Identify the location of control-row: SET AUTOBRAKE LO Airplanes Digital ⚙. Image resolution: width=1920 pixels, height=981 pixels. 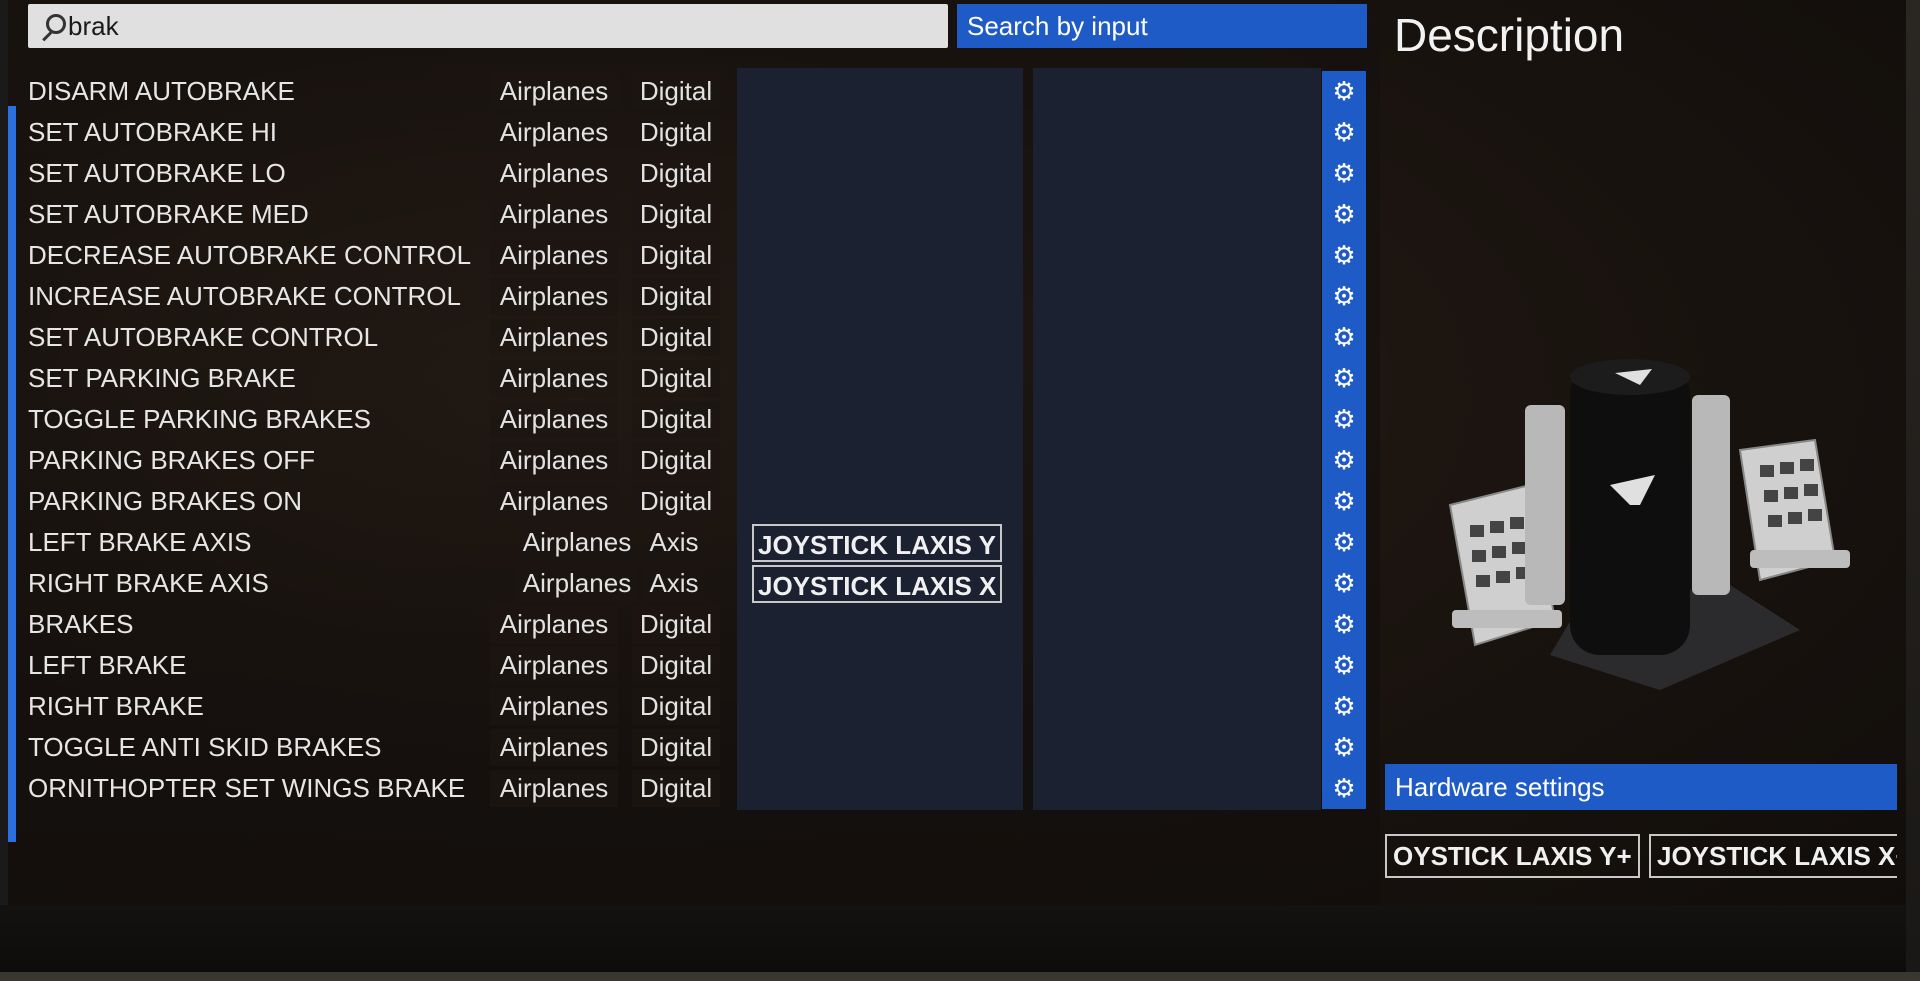
(698, 173).